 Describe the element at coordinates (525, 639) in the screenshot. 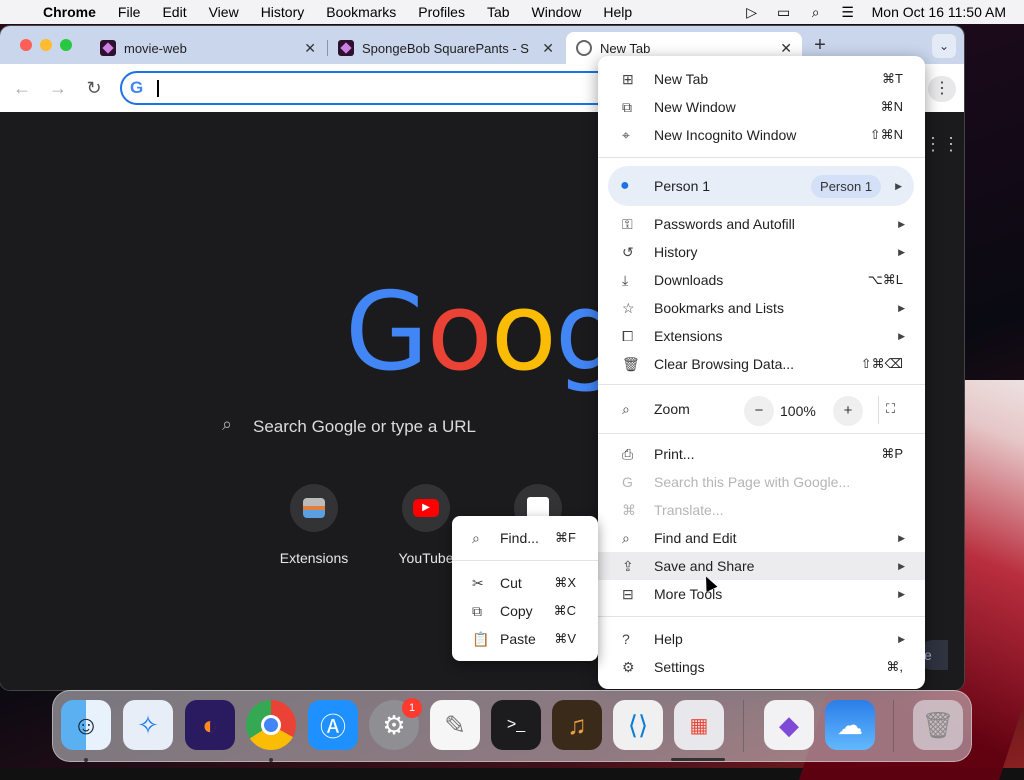

I see `submenu-paste: 📋 Paste ⌘V` at that location.